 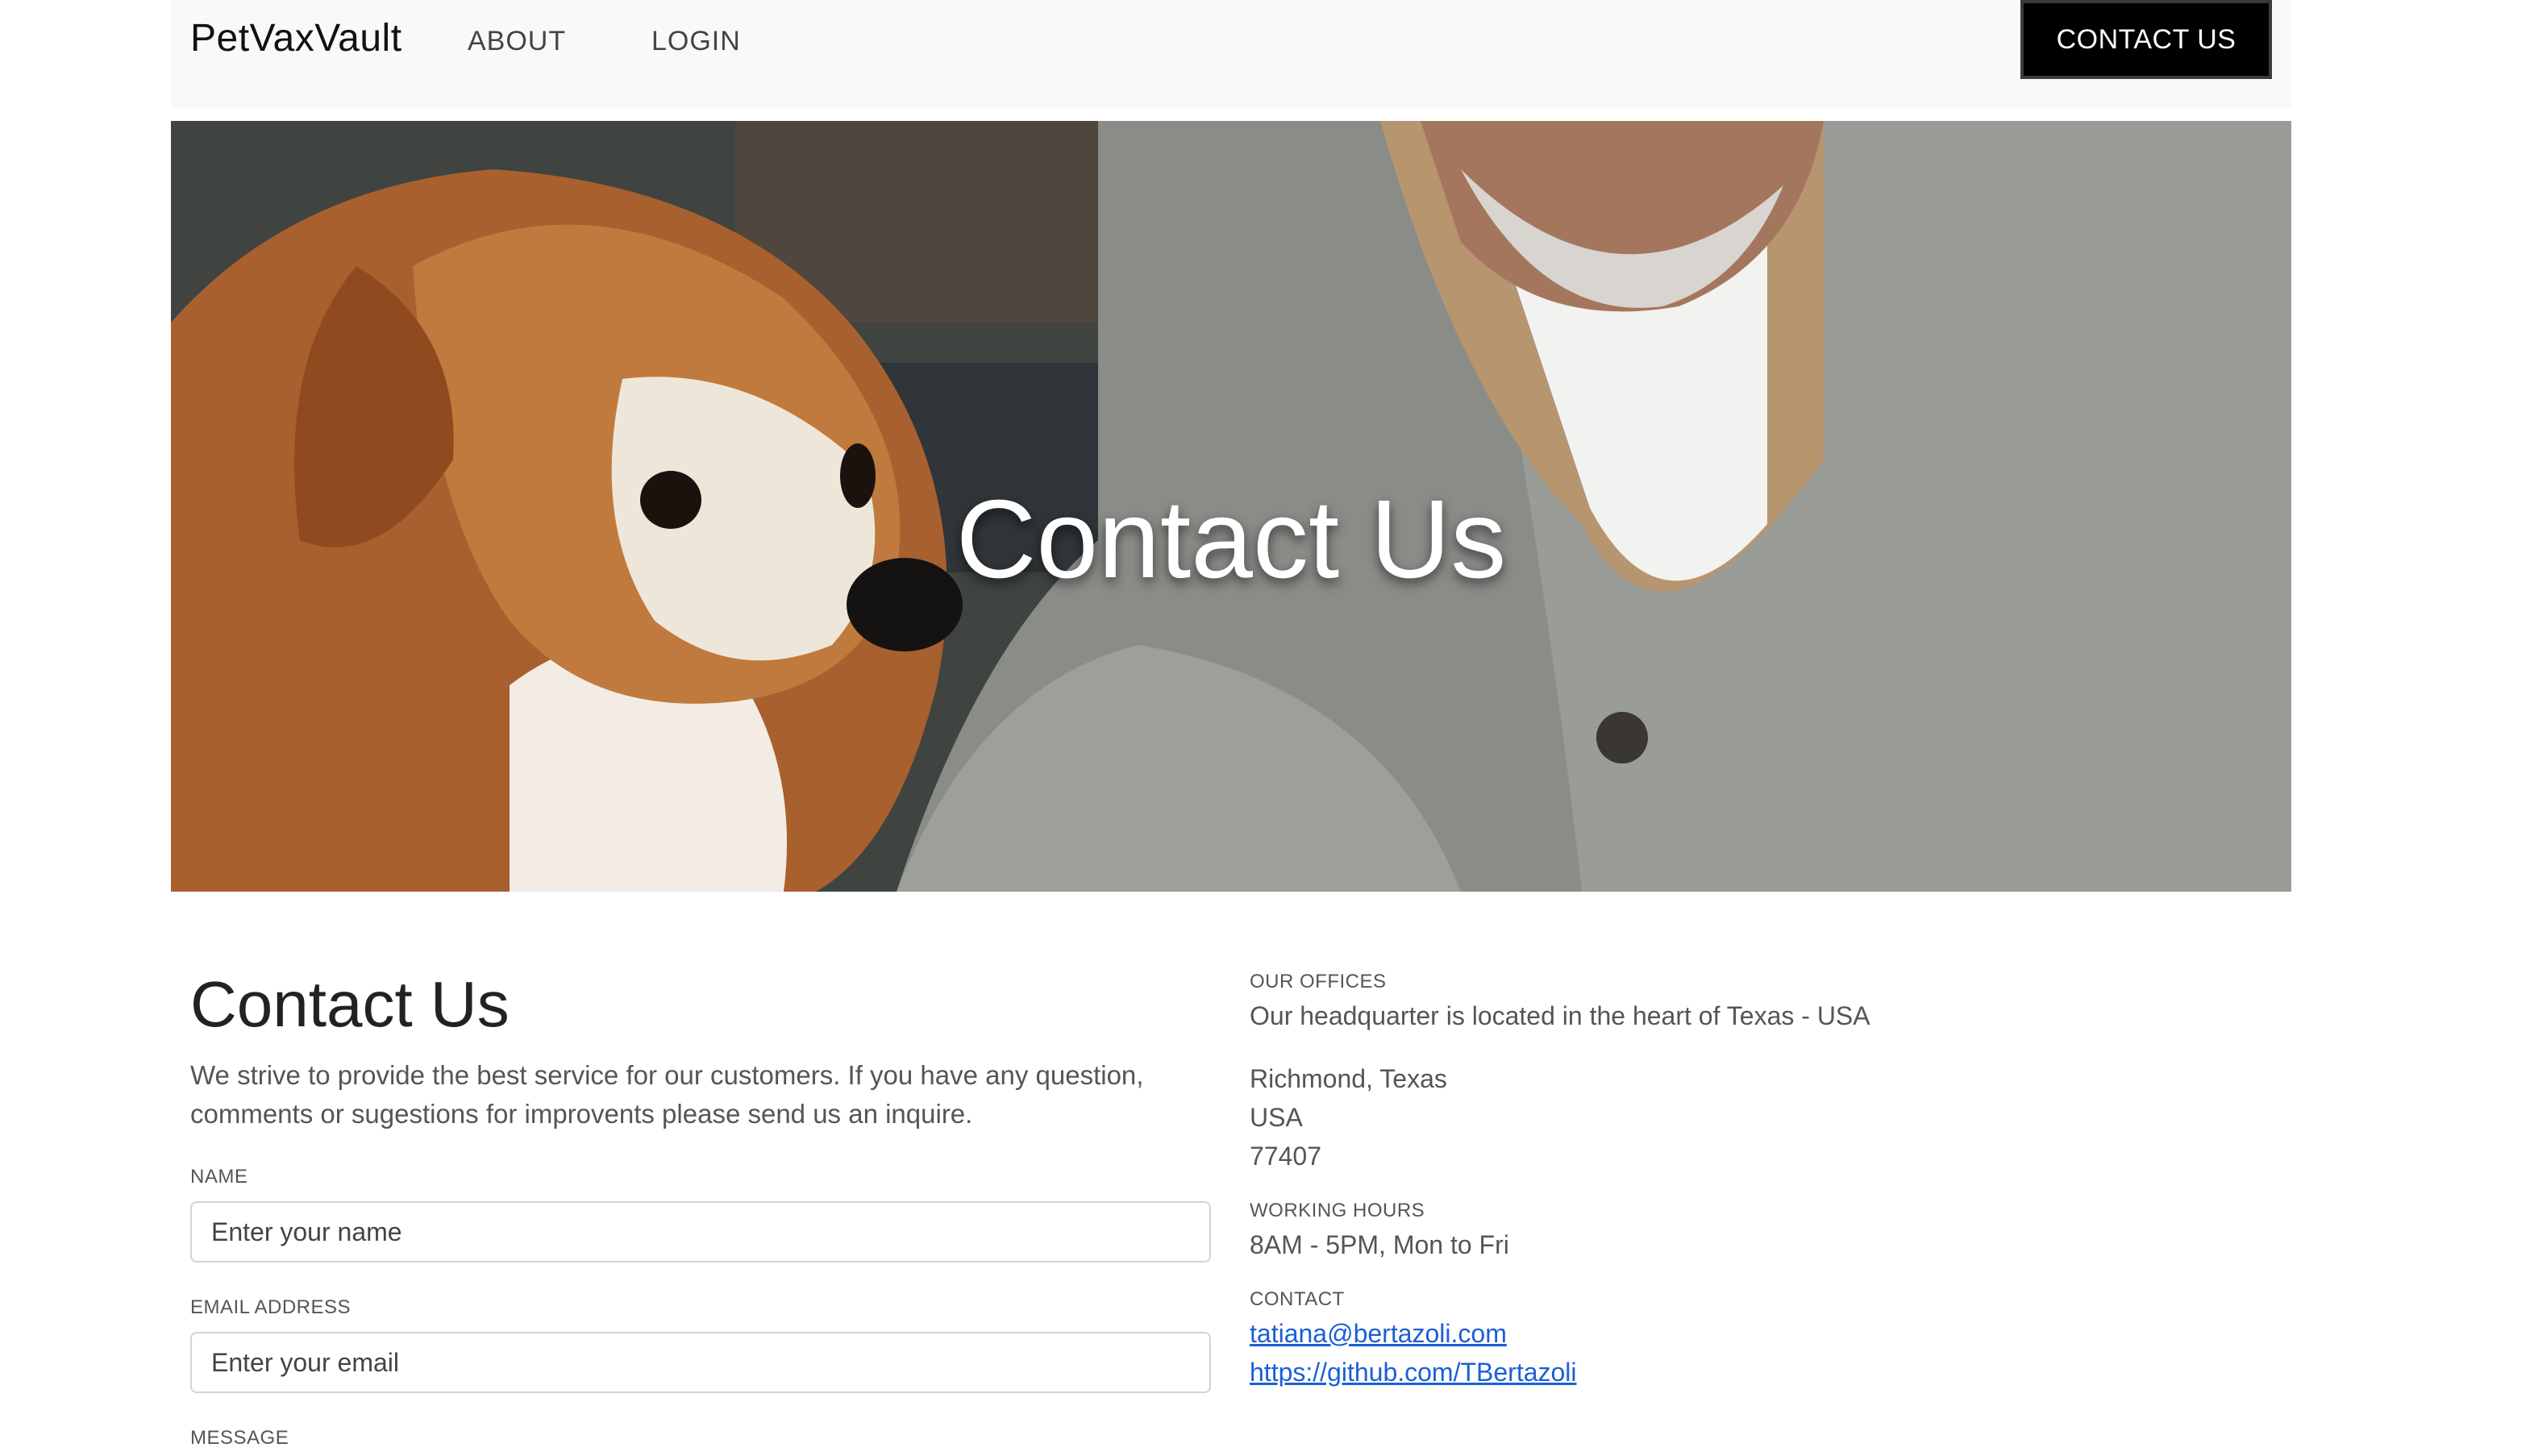 What do you see at coordinates (700, 1362) in the screenshot?
I see `email-input` at bounding box center [700, 1362].